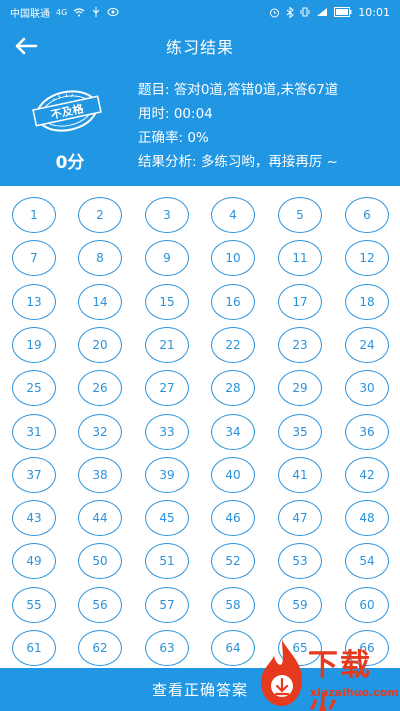 Image resolution: width=400 pixels, height=711 pixels. What do you see at coordinates (167, 604) in the screenshot?
I see `question-number-button: 57` at bounding box center [167, 604].